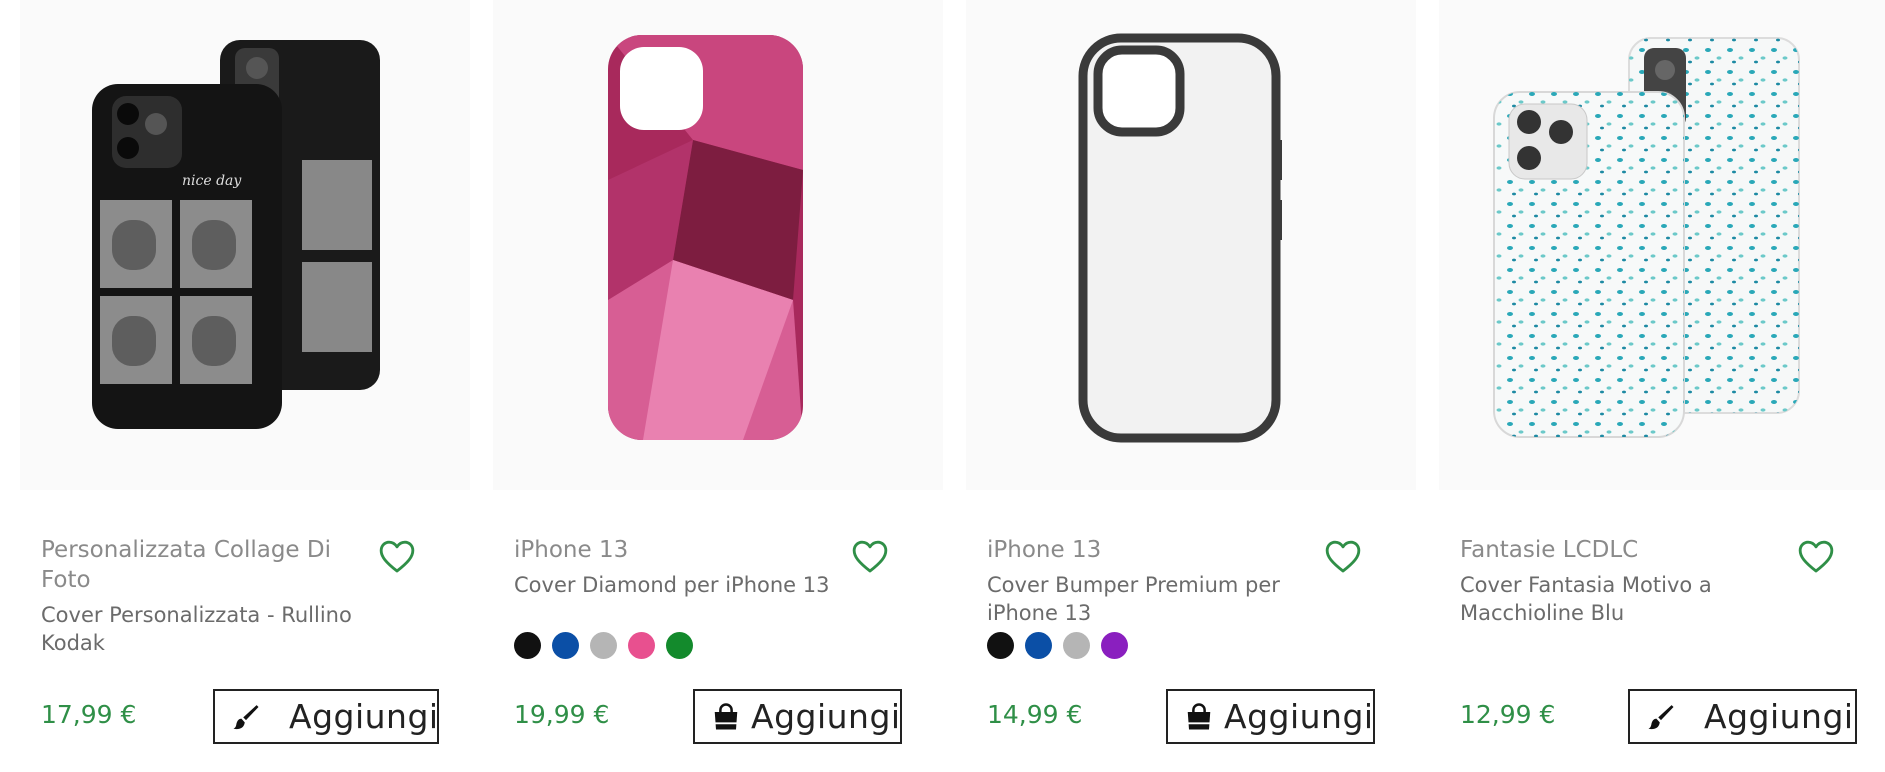  Describe the element at coordinates (684, 585) in the screenshot. I see `product-title: Cover Diamond per iPhone 13` at that location.